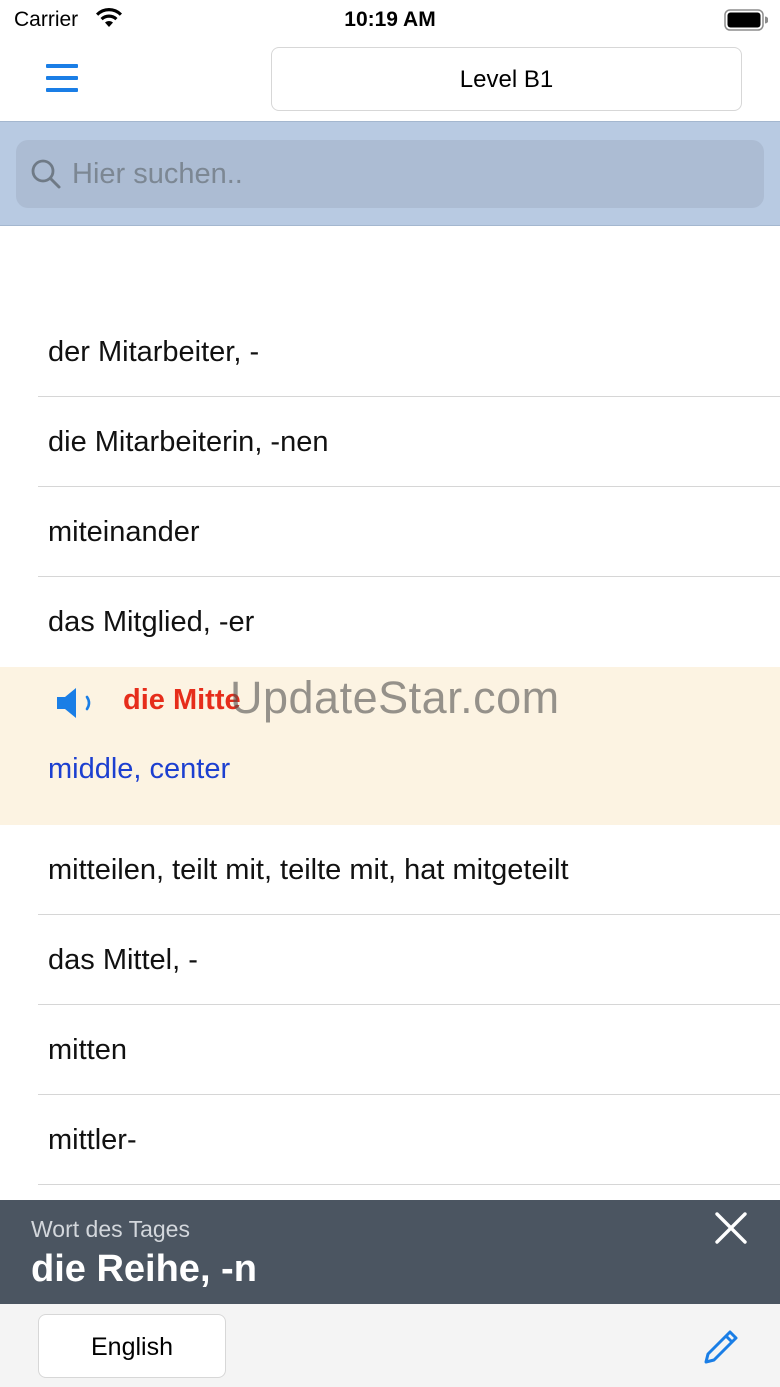 The height and width of the screenshot is (1387, 780). Describe the element at coordinates (390, 960) in the screenshot. I see `list-item: das Mittel, -` at that location.